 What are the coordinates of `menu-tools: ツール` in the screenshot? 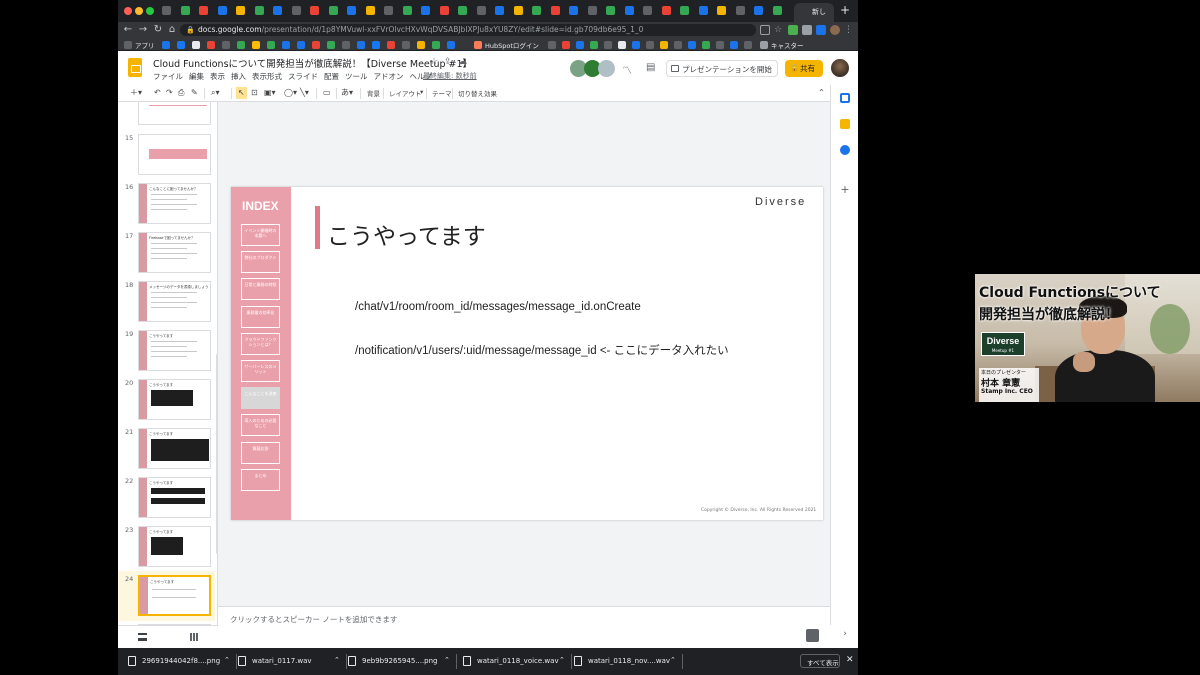 It's located at (356, 76).